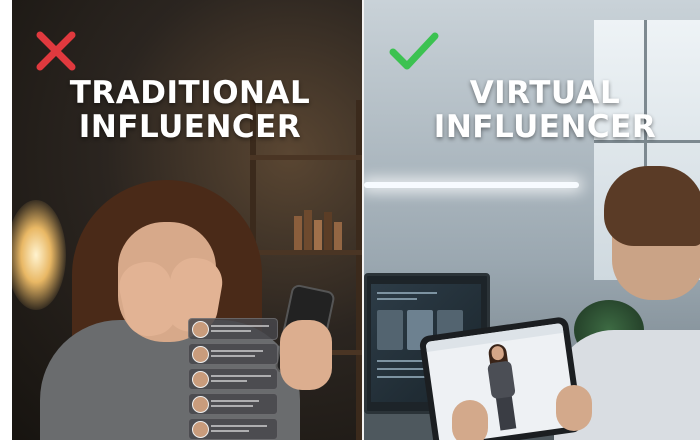 This screenshot has width=700, height=440. I want to click on virtual-influencer-title: VIRTUAL INFLUENCER, so click(545, 110).